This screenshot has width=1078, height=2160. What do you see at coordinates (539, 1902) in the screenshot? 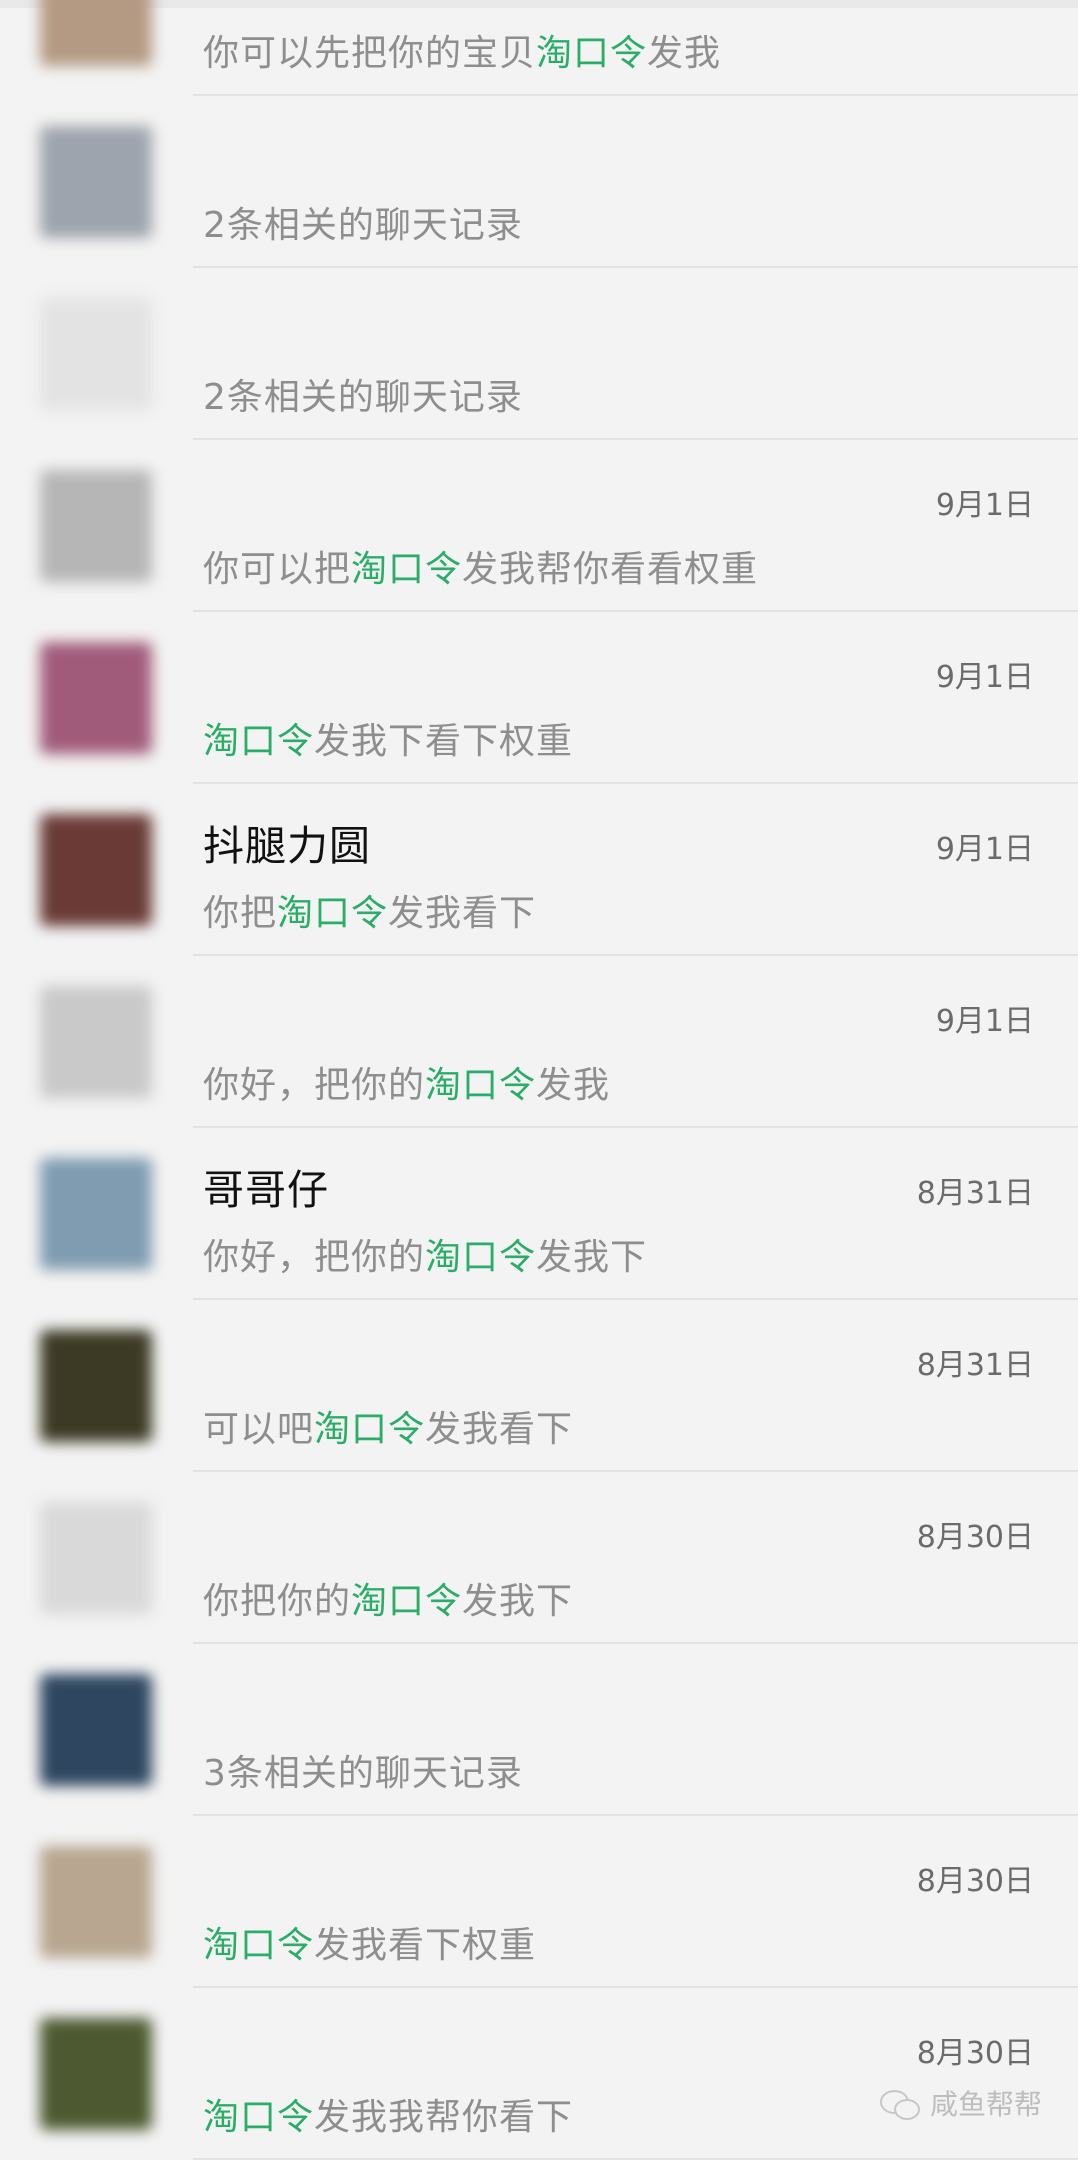
I see `chat-list-item: 淘口令发我看下权重 8月30日` at bounding box center [539, 1902].